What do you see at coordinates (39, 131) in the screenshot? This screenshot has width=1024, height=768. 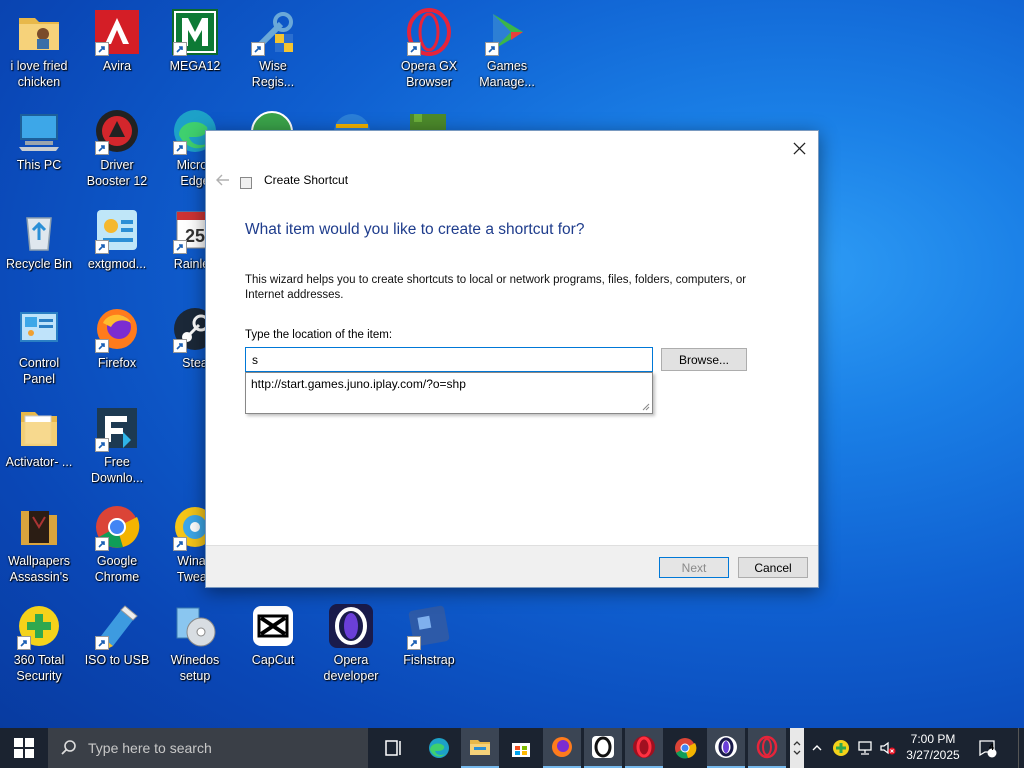 I see `computer-icon` at bounding box center [39, 131].